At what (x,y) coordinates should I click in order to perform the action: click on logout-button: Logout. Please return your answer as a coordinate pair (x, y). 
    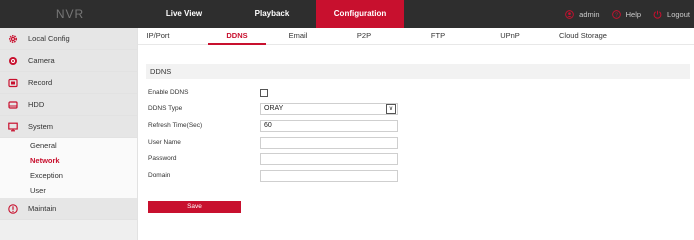
    Looking at the image, I should click on (671, 14).